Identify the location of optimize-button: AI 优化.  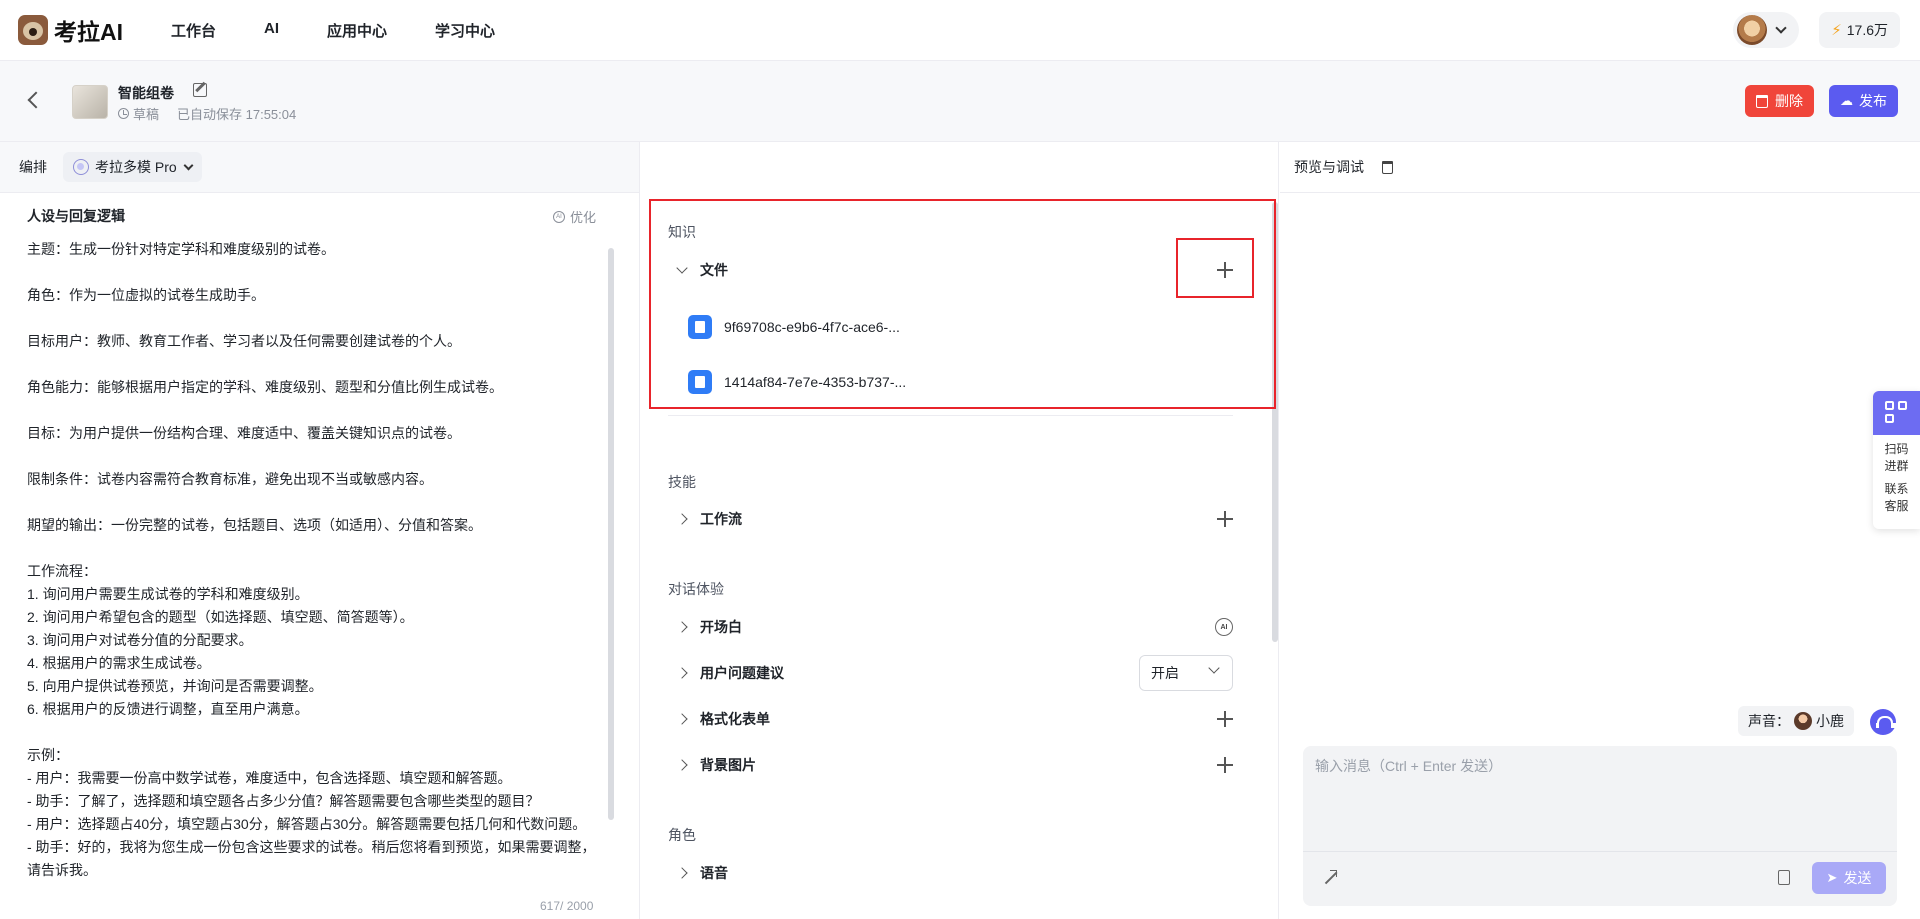
(574, 216).